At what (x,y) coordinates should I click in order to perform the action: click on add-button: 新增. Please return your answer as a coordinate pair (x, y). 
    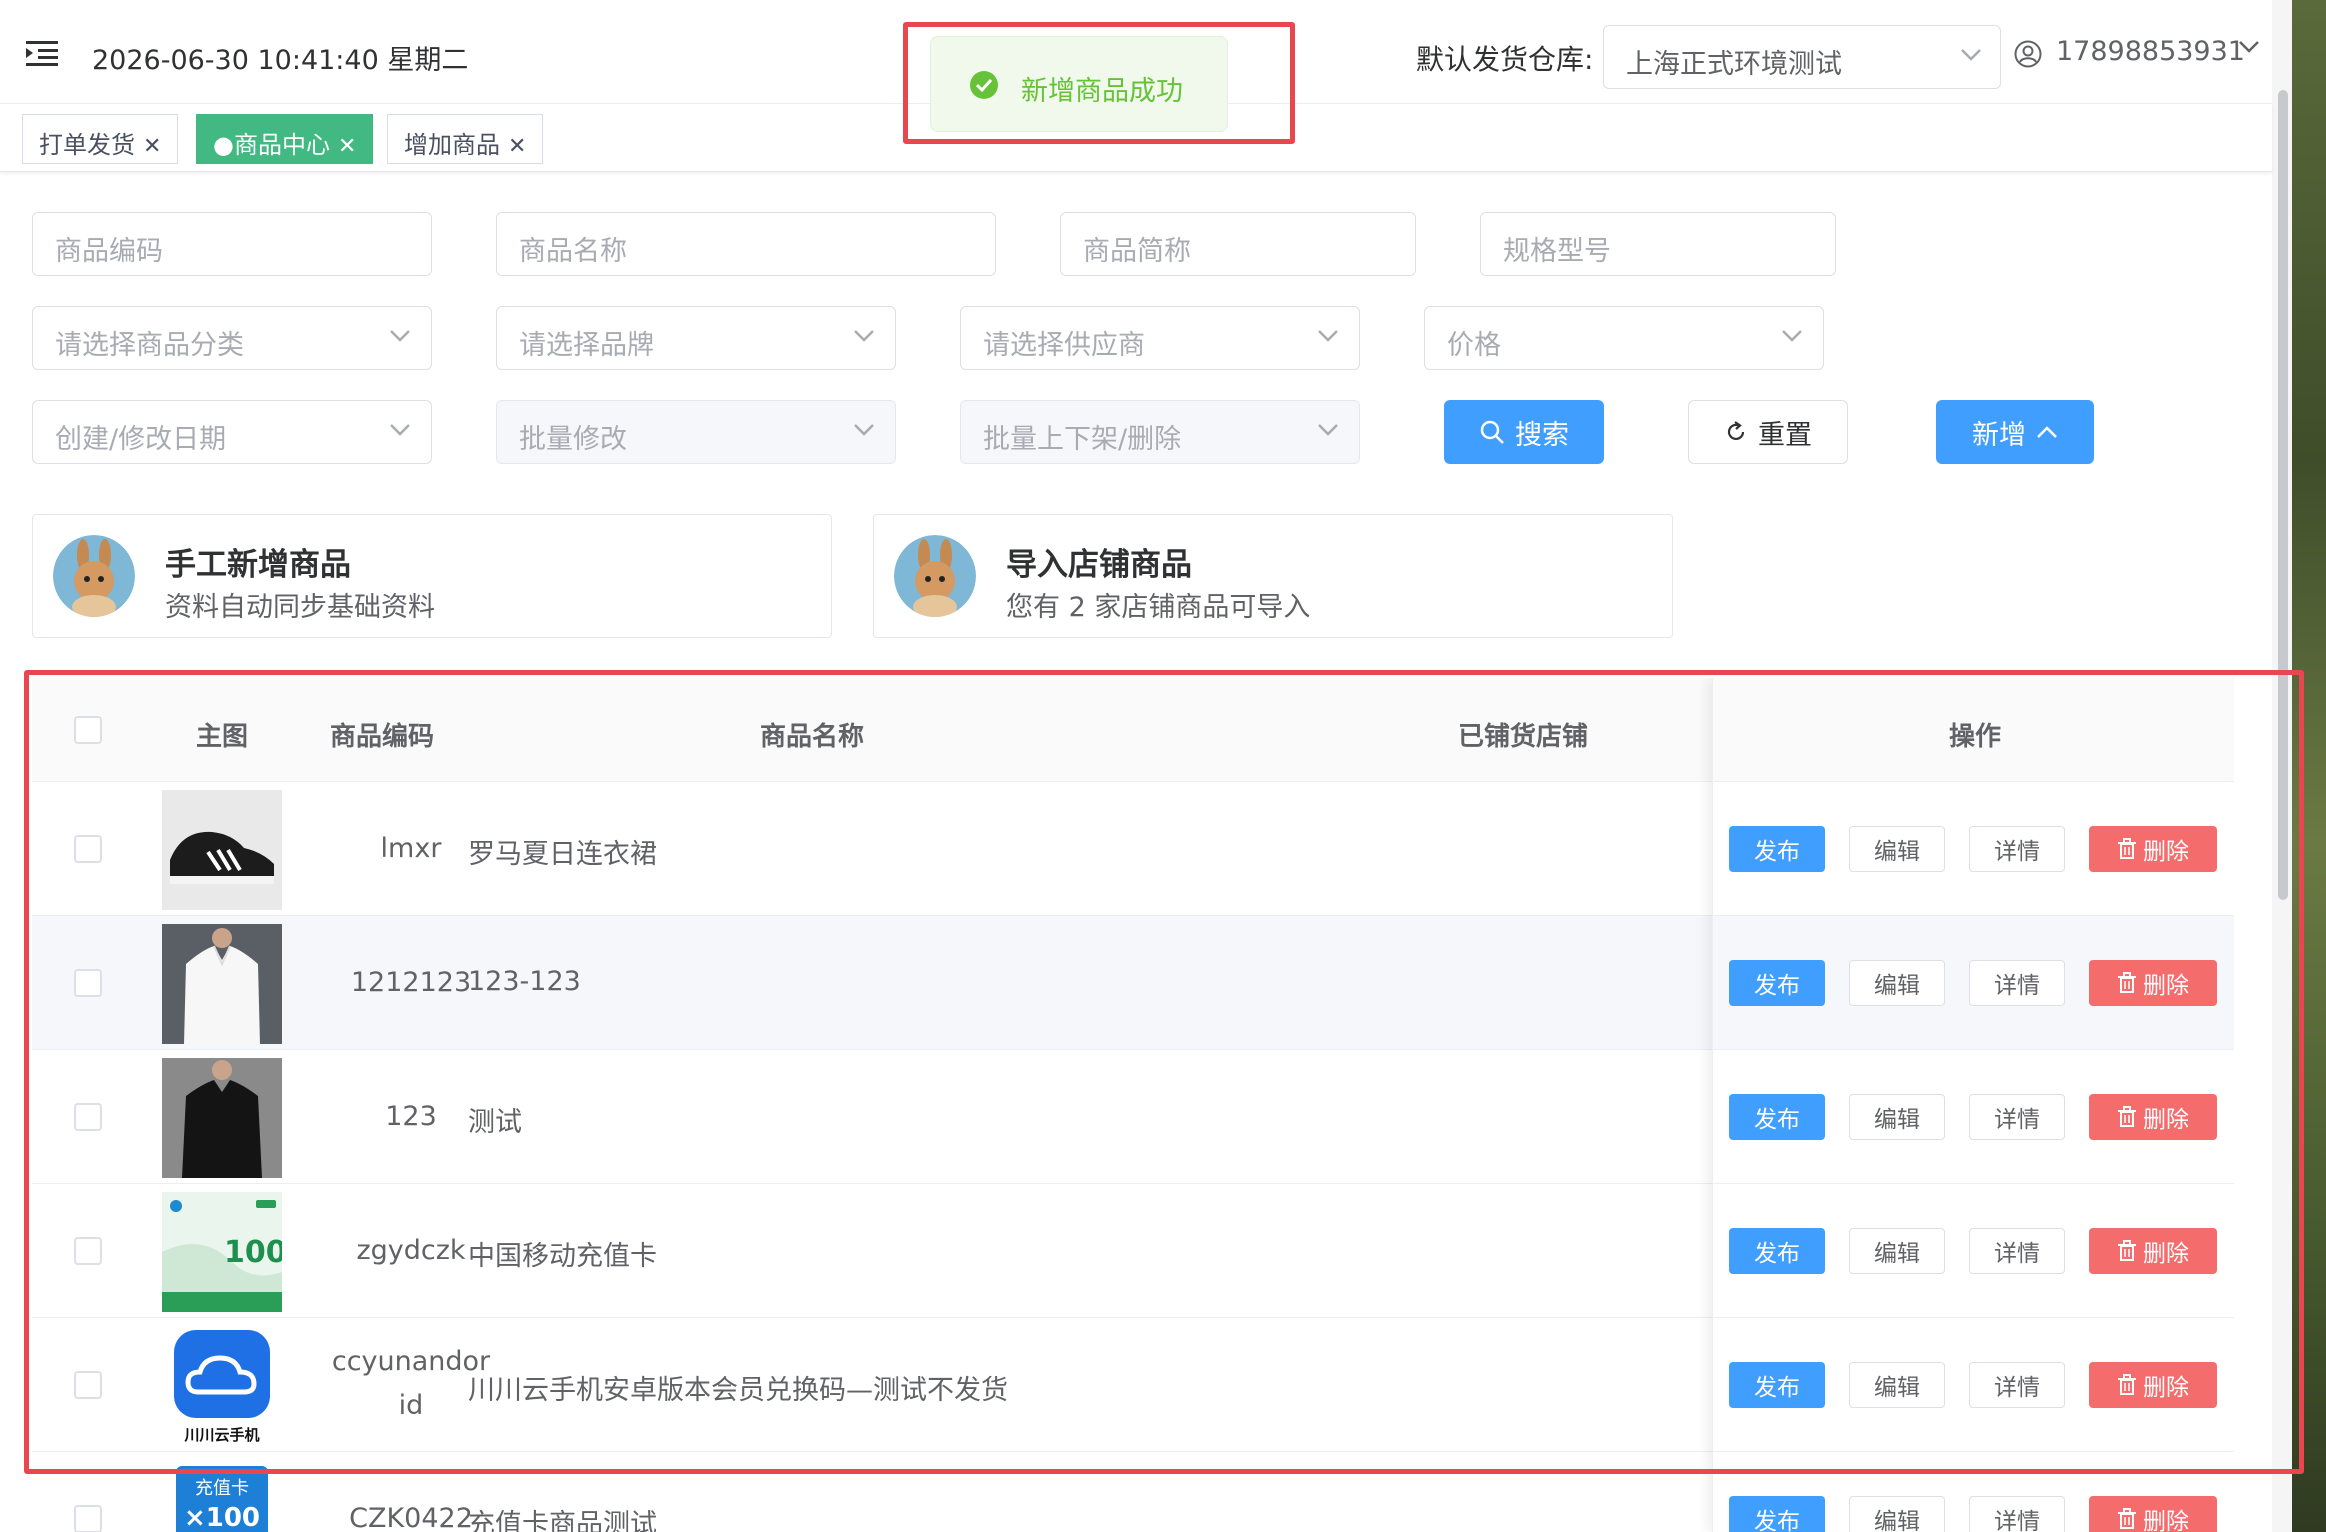
    Looking at the image, I should click on (2015, 432).